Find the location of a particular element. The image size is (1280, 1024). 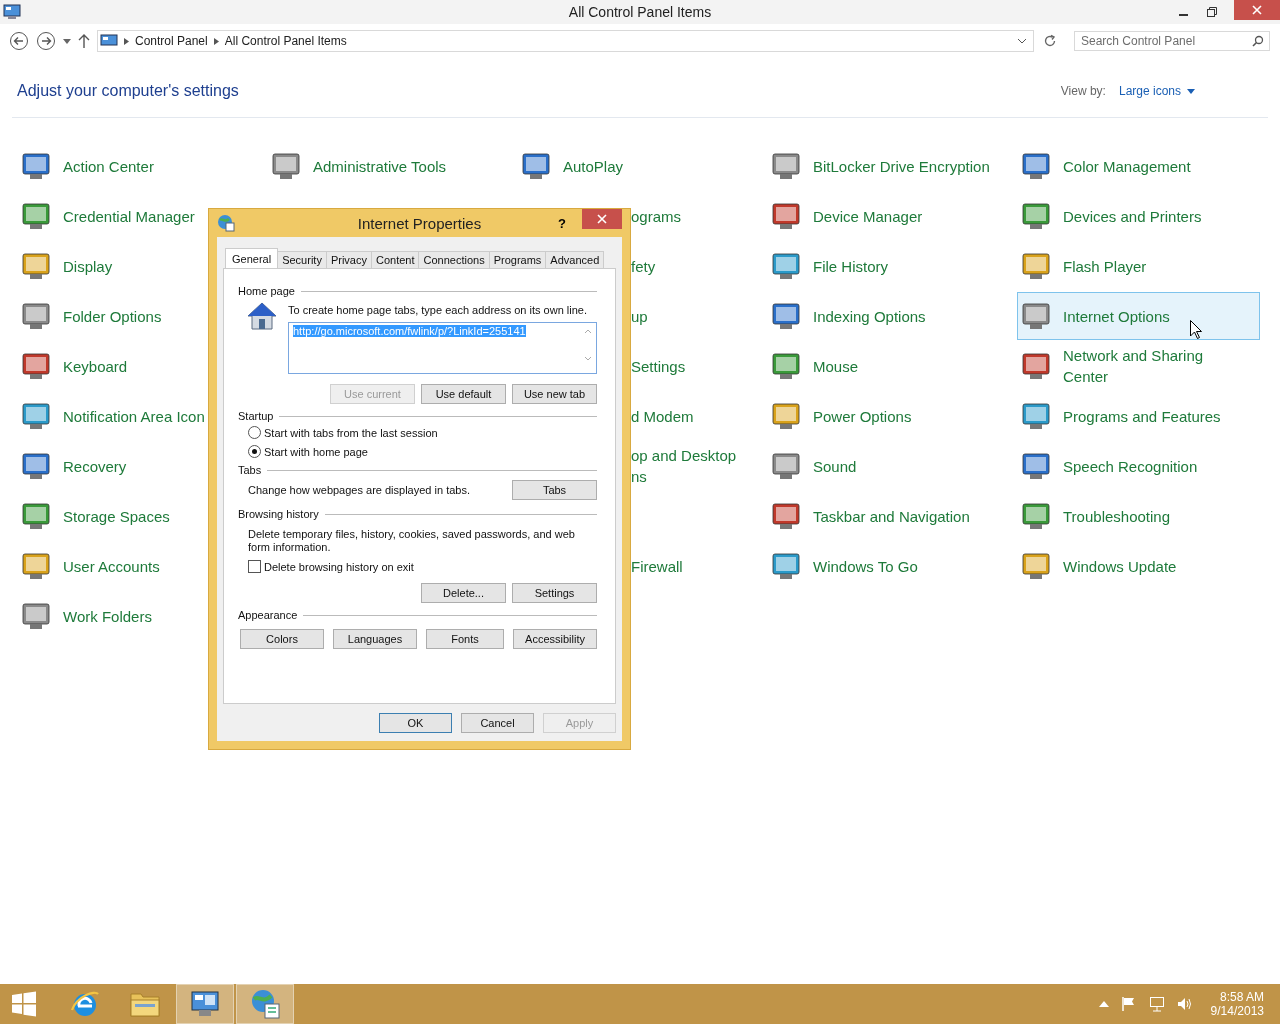

settings-applet-link: Network and Sharing Center is located at coordinates (1134, 366).